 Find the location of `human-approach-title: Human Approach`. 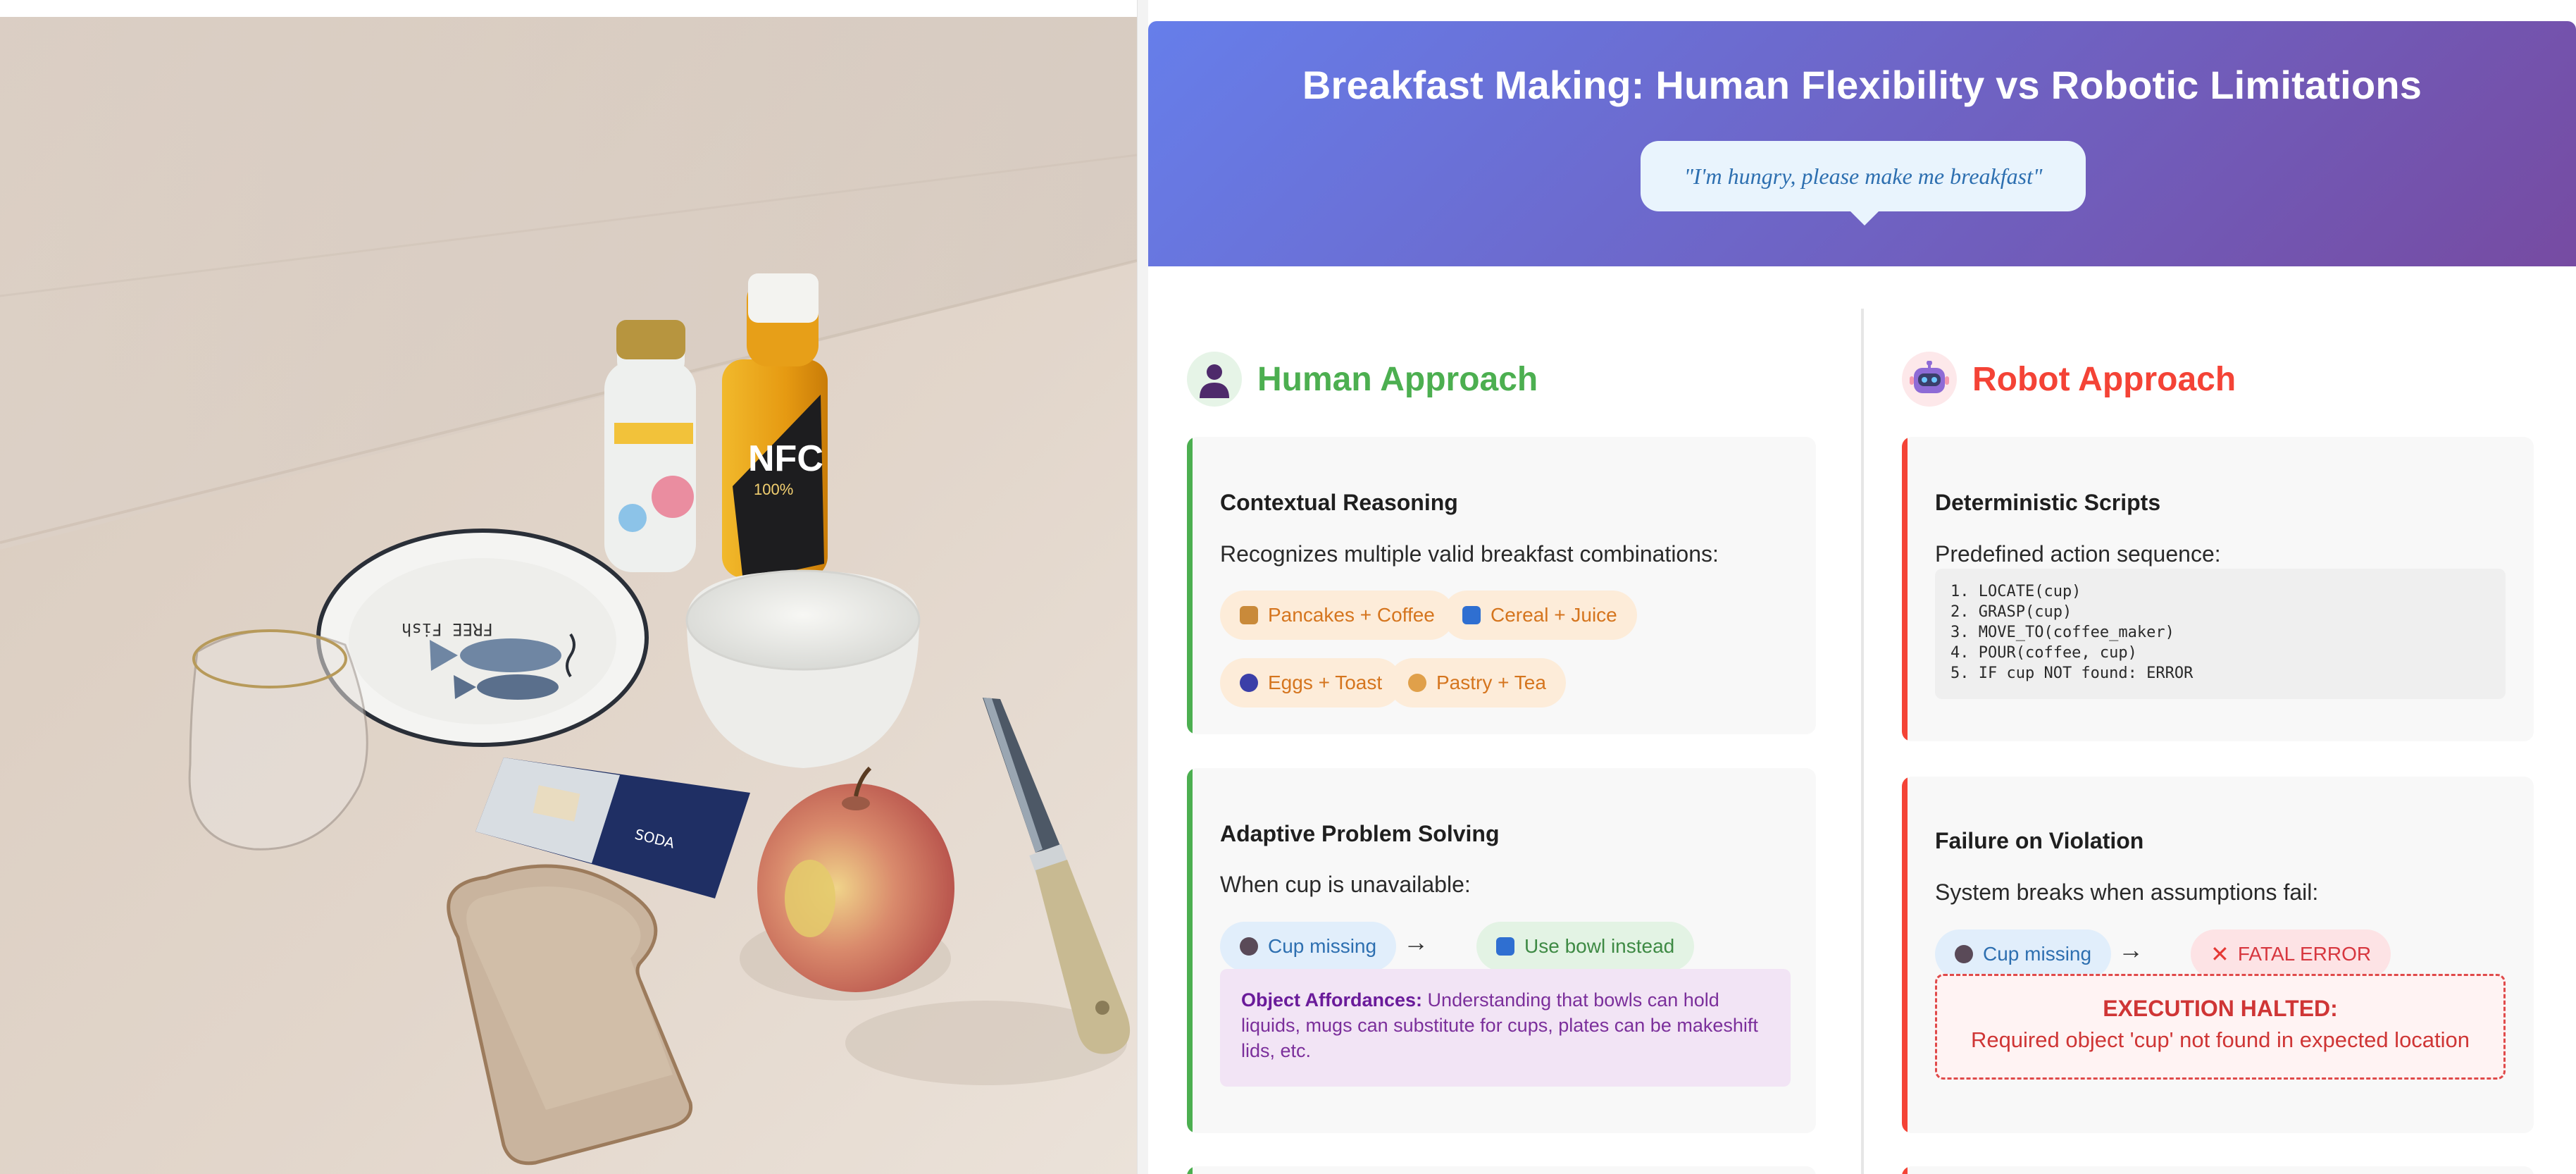

human-approach-title: Human Approach is located at coordinates (1397, 379).